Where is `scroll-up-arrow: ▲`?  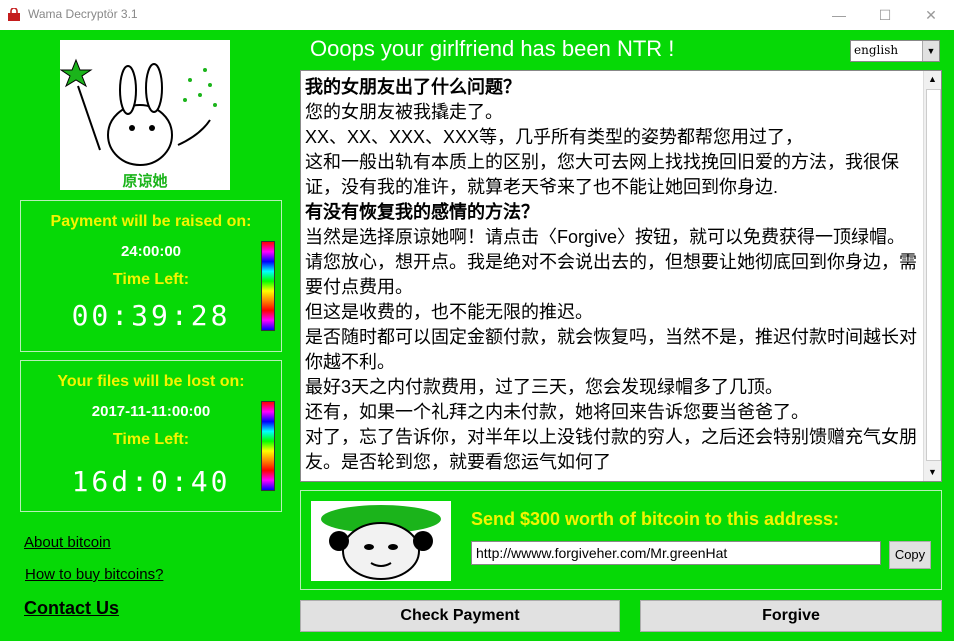
scroll-up-arrow: ▲ is located at coordinates (932, 79).